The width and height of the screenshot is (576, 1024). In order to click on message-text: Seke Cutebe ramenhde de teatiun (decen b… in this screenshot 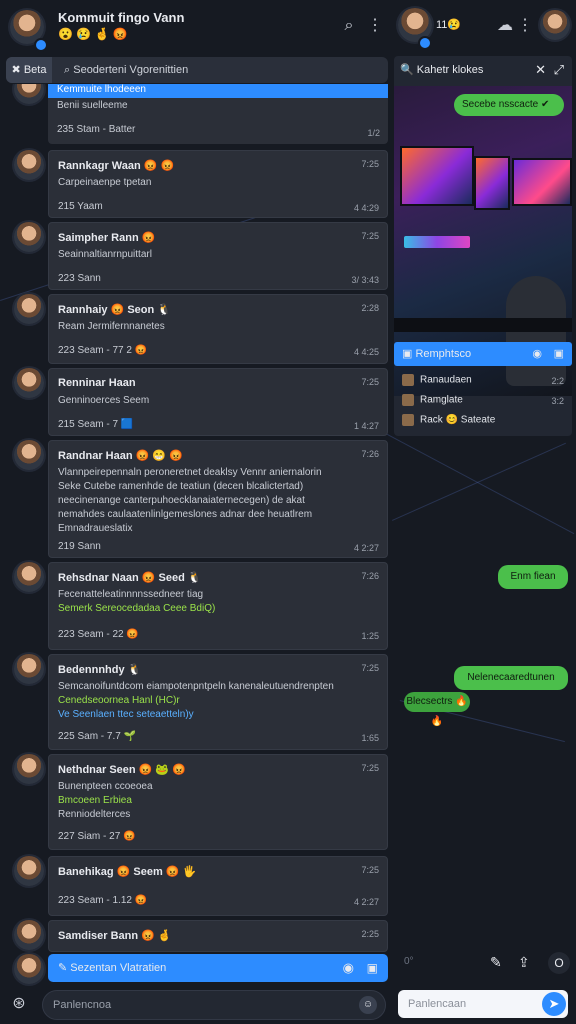, I will do `click(181, 486)`.